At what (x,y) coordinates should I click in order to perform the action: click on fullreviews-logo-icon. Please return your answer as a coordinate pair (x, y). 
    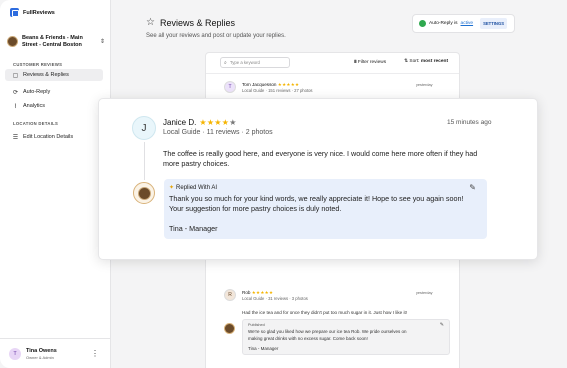
    Looking at the image, I should click on (14, 12).